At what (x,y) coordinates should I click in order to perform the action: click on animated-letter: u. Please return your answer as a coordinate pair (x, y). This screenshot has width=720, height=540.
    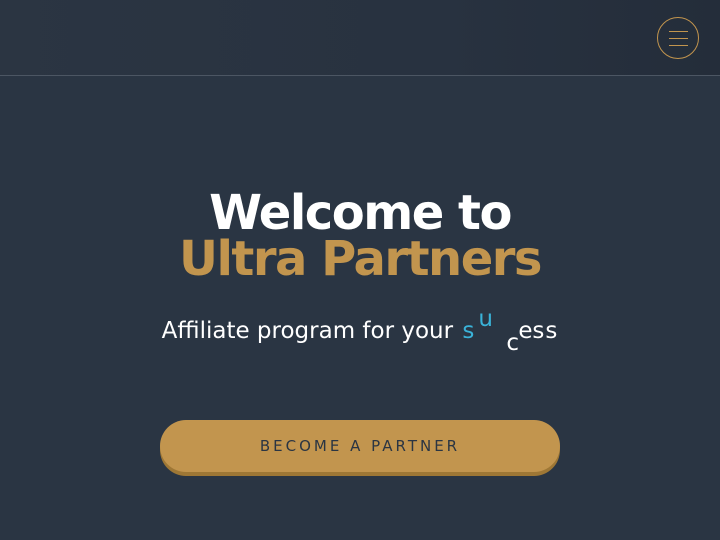
    Looking at the image, I should click on (485, 319).